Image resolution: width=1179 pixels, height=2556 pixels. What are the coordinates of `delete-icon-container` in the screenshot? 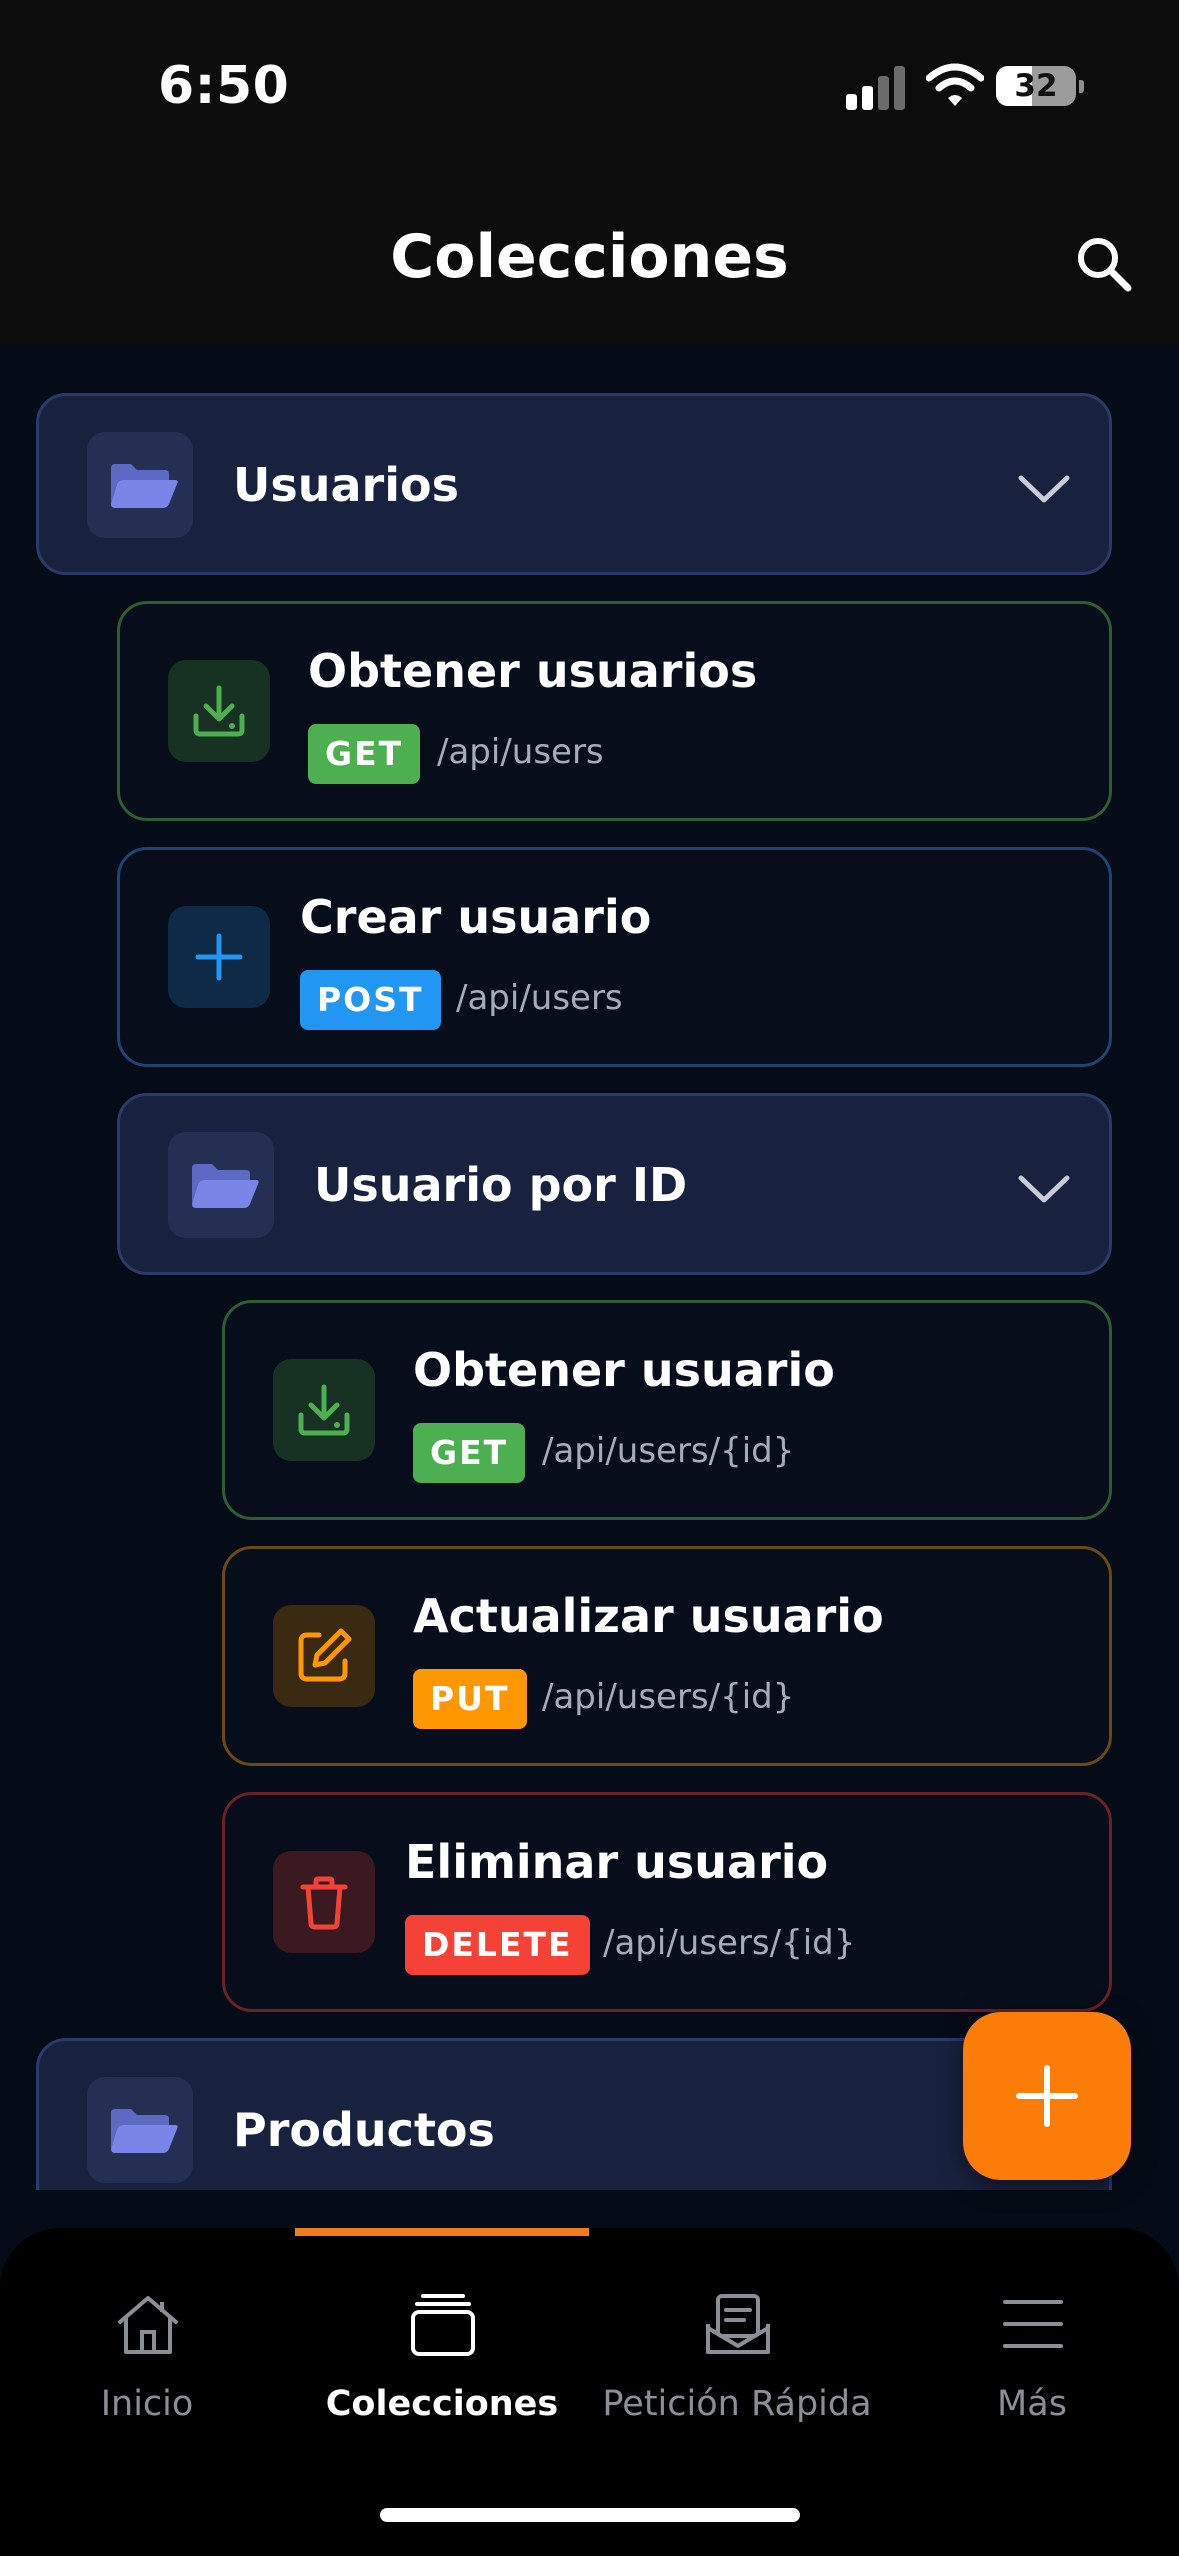 It's located at (324, 1902).